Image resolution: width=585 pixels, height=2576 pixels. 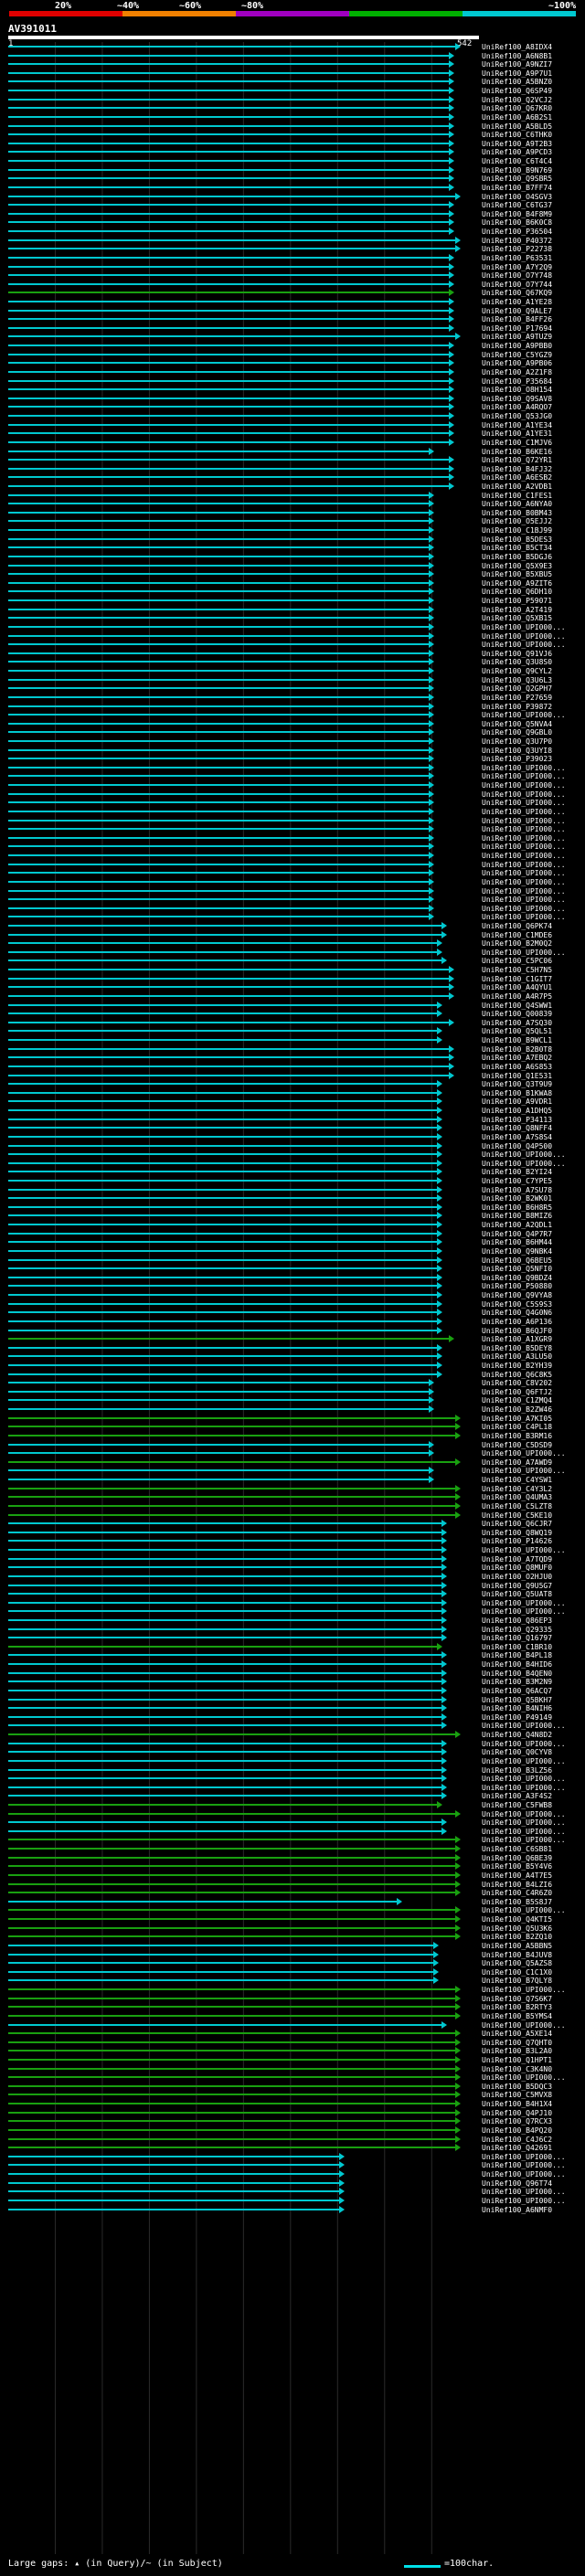 What do you see at coordinates (517, 433) in the screenshot?
I see `hit-label: UniRef100_A1YE31` at bounding box center [517, 433].